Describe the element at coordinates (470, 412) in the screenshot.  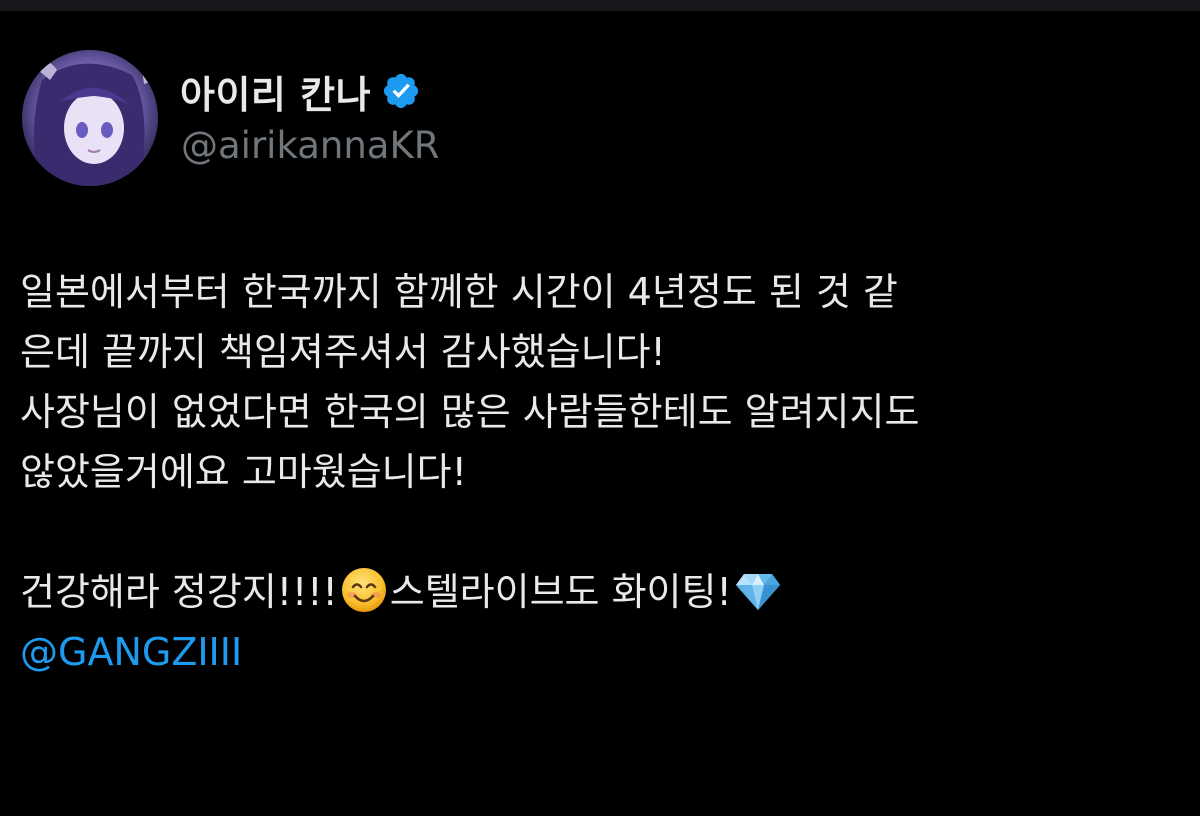
I see `tweet-line: 사장님이 없었다면 한국의 많은 사람들한테도 알려지지도` at that location.